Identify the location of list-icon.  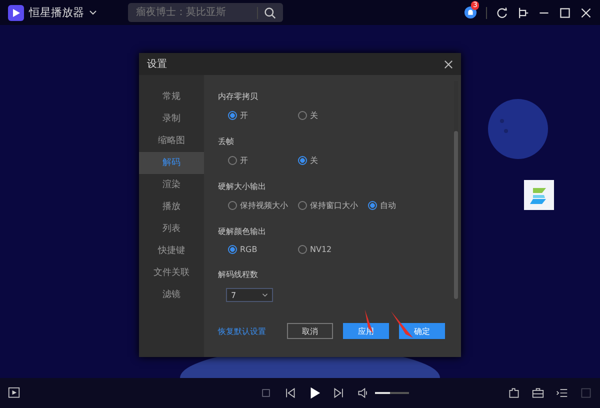
(562, 393).